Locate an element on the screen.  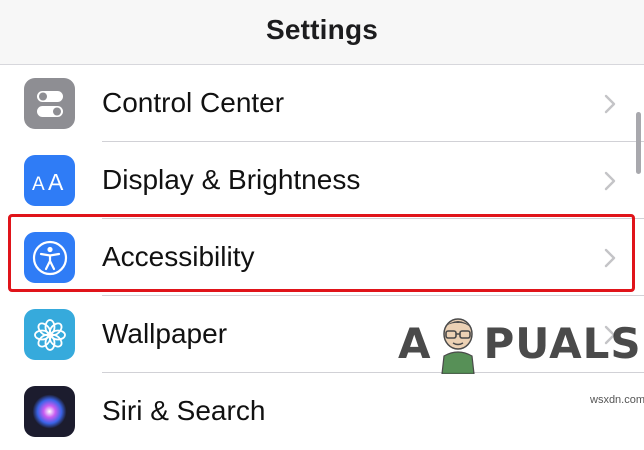
settings-row-label: Siri & Search is located at coordinates (184, 410).